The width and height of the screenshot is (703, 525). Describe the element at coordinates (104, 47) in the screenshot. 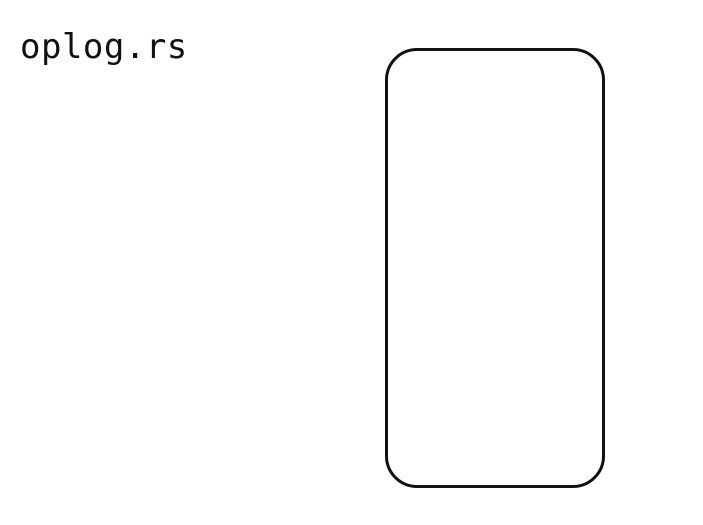

I see `collection-name-label: oplog.rs` at that location.